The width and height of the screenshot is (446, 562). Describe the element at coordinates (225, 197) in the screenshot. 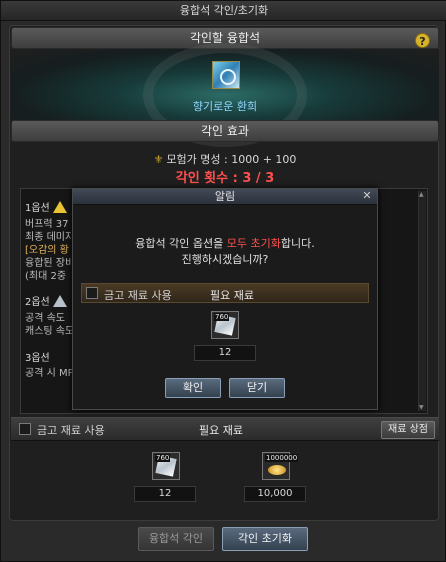

I see `dialog-title: 알림` at that location.